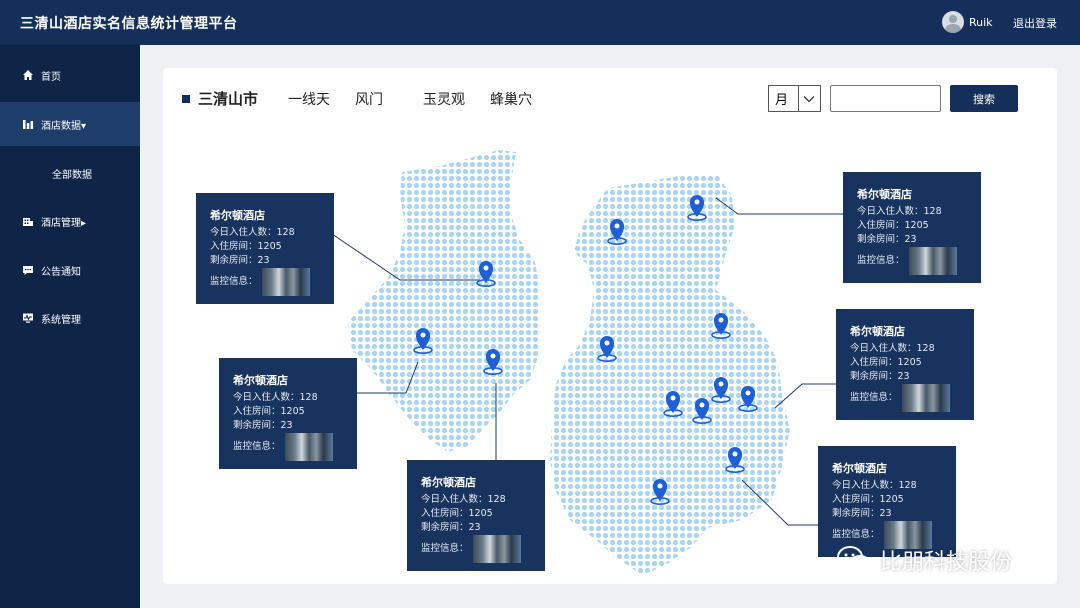 The width and height of the screenshot is (1080, 608). What do you see at coordinates (946, 562) in the screenshot?
I see `watermark-text: 比朋科技股份` at bounding box center [946, 562].